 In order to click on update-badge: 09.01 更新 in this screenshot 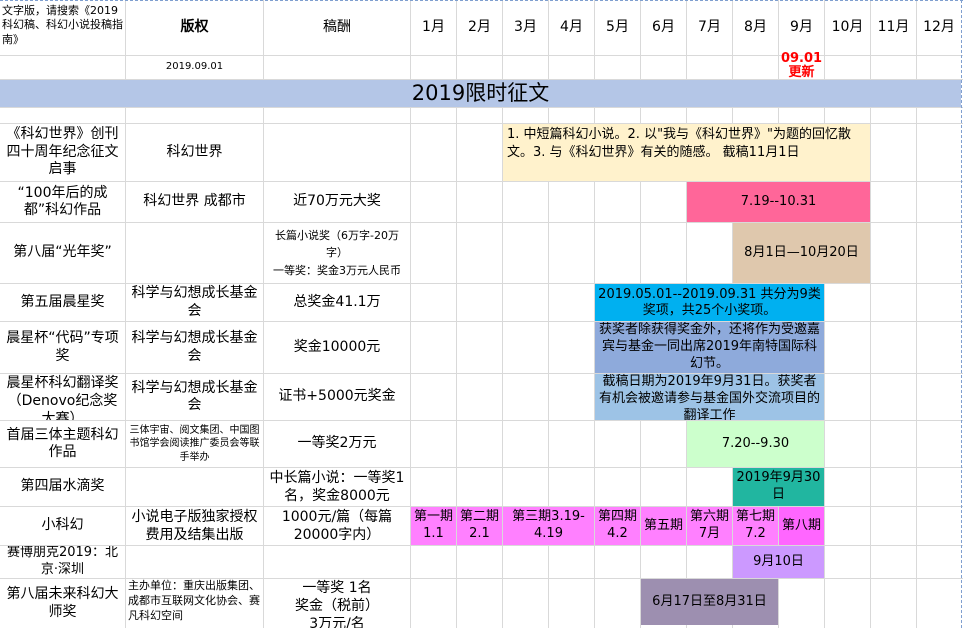, I will do `click(801, 65)`.